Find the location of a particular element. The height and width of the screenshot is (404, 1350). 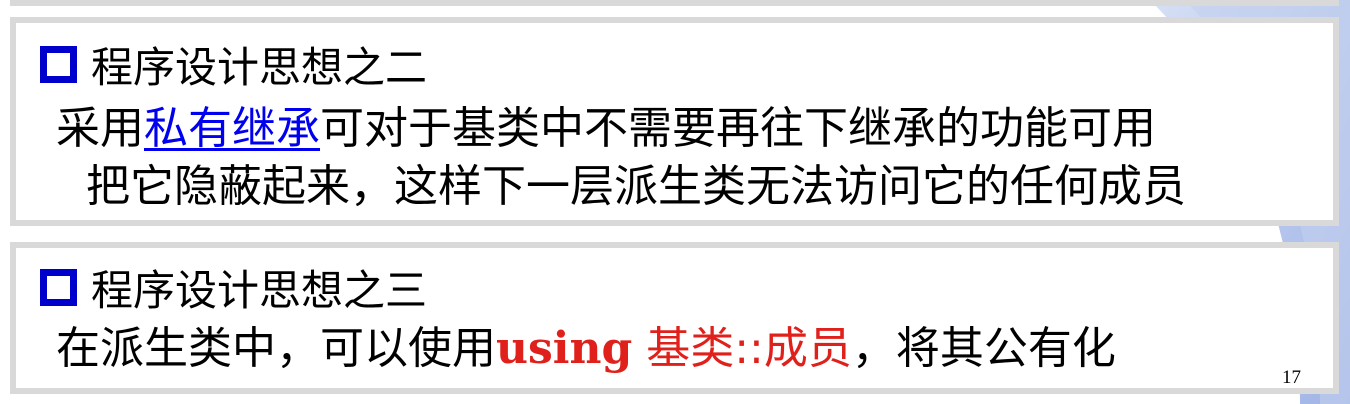

section-three-heading: 程序设计思想之三 is located at coordinates (233, 288).